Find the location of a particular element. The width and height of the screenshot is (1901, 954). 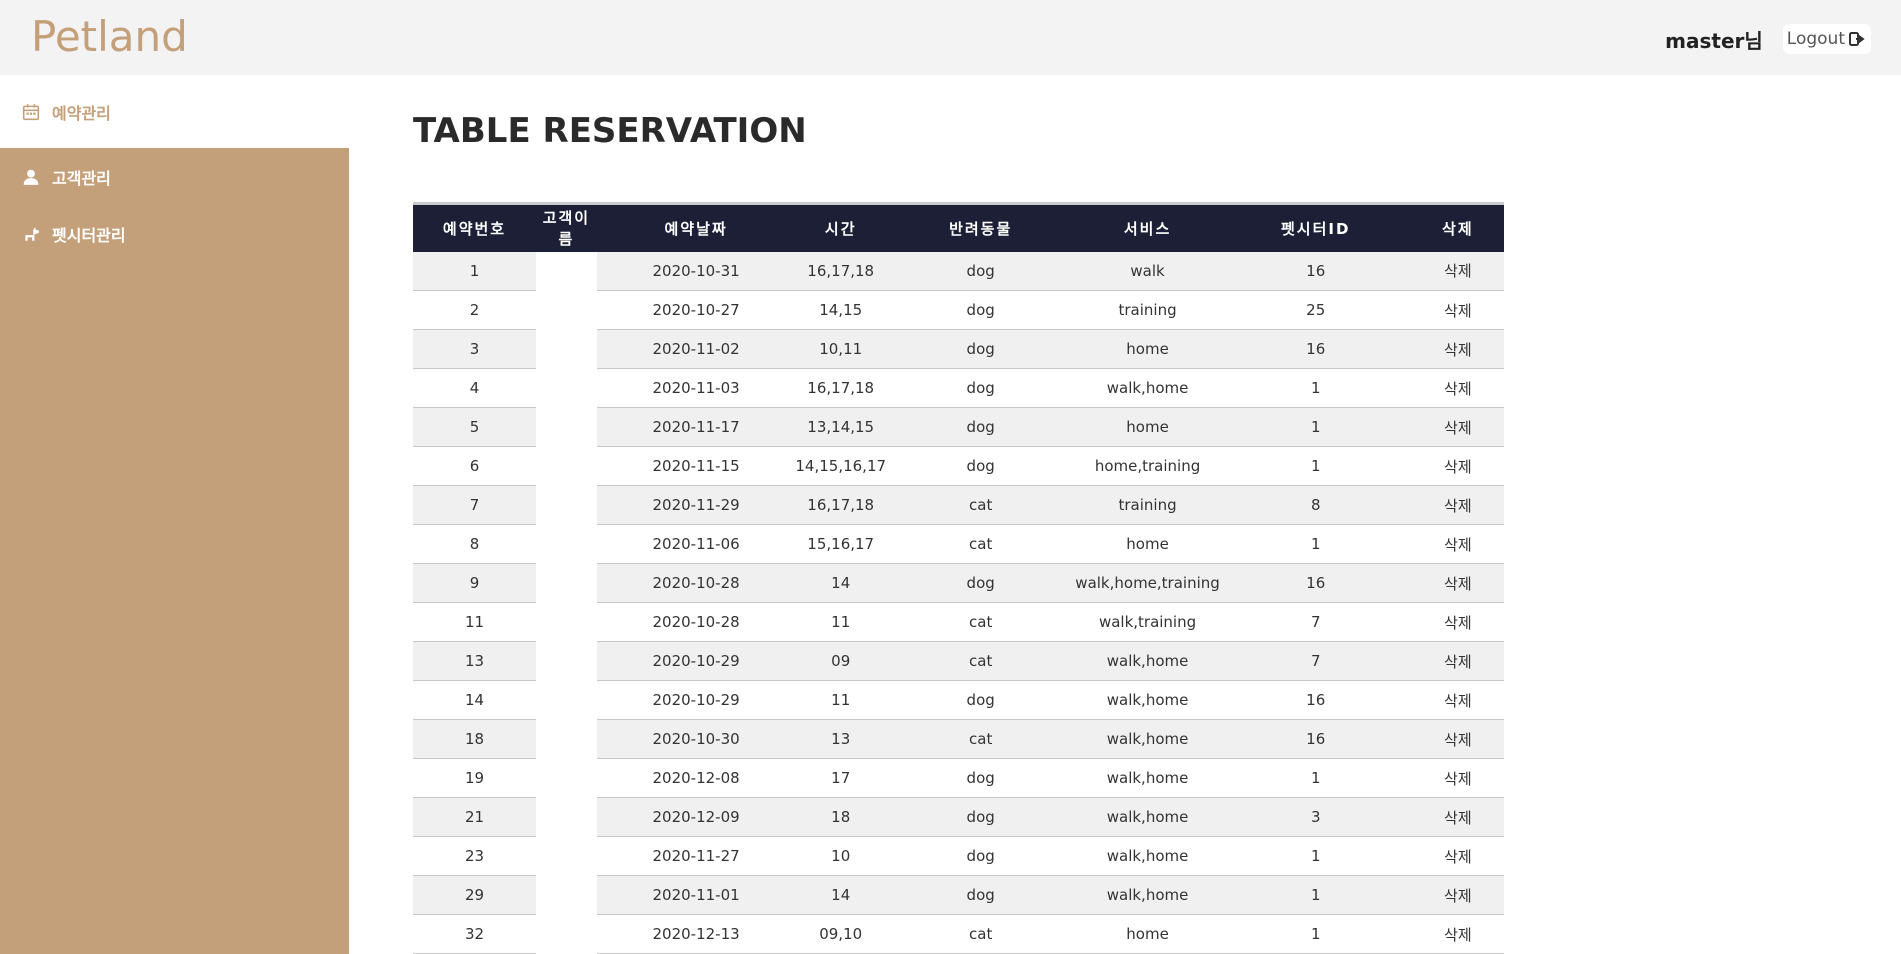

date-cell: 2020-11-01 is located at coordinates (696, 895).